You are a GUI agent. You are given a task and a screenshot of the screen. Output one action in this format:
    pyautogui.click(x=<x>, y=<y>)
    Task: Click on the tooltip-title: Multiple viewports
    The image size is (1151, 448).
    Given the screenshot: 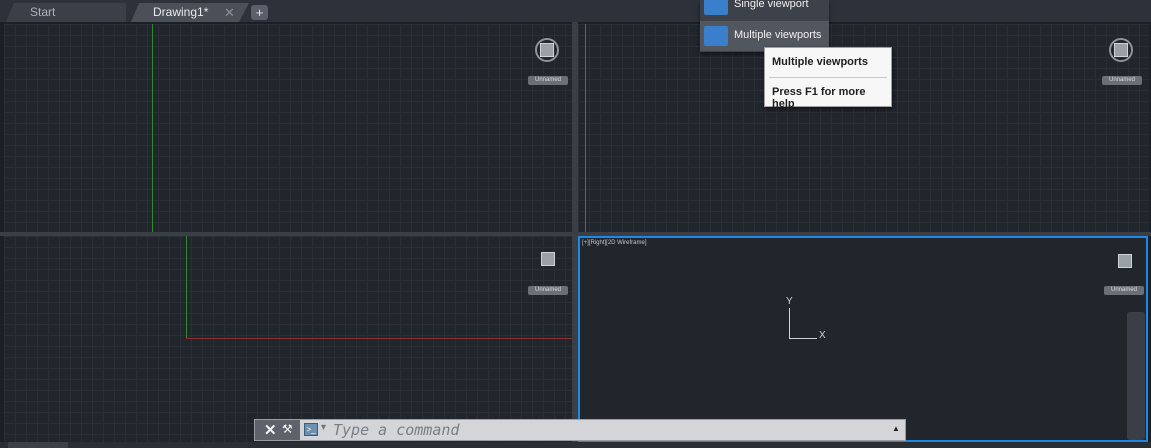 What is the action you would take?
    pyautogui.click(x=820, y=62)
    